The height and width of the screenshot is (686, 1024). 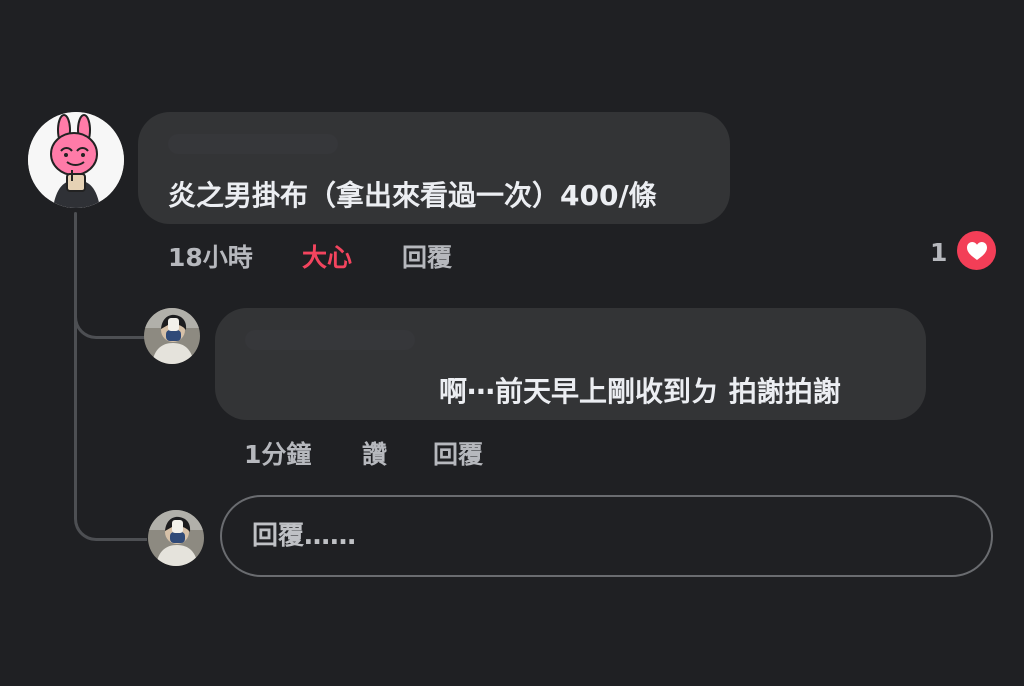 I want to click on reply-avatar, so click(x=172, y=336).